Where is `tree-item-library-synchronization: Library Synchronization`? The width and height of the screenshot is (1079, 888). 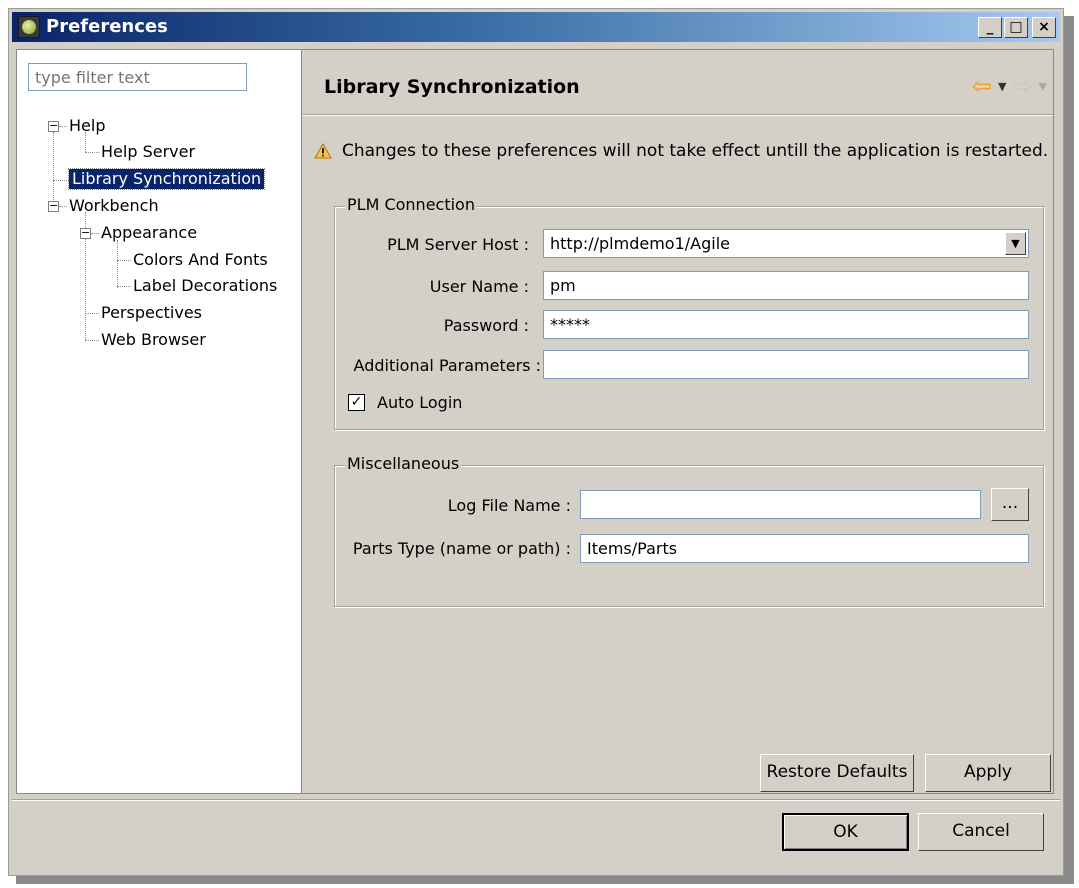
tree-item-library-synchronization: Library Synchronization is located at coordinates (166, 179).